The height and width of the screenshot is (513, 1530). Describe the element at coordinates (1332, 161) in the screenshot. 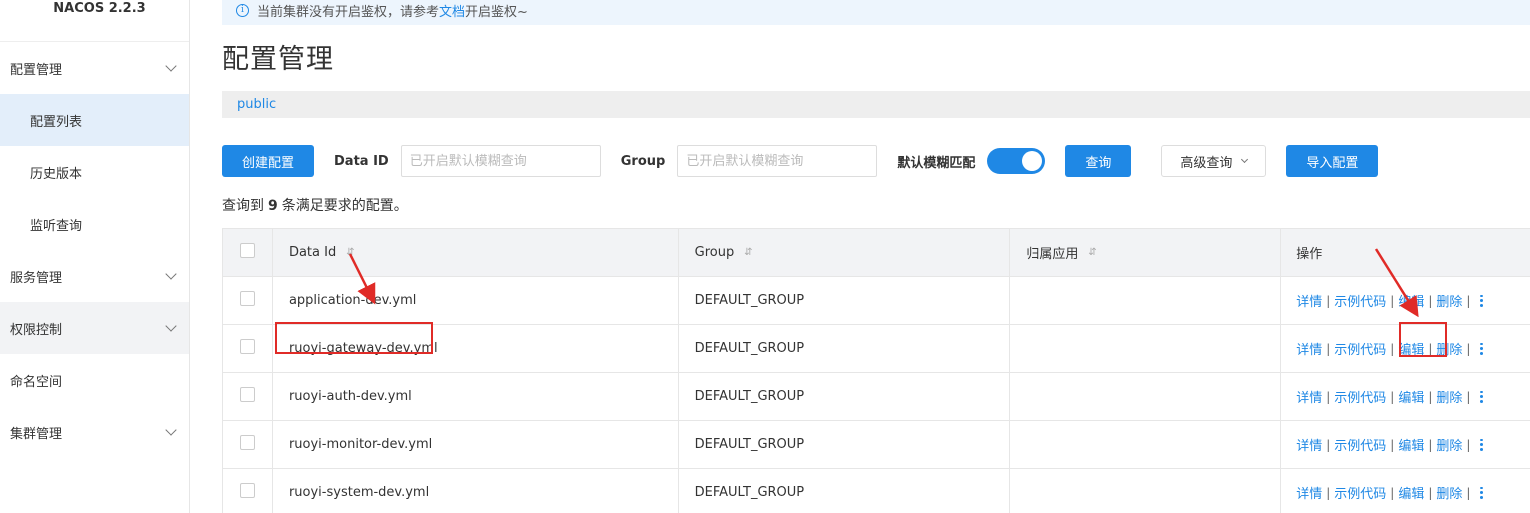

I see `import-config-button: 导入配置` at that location.